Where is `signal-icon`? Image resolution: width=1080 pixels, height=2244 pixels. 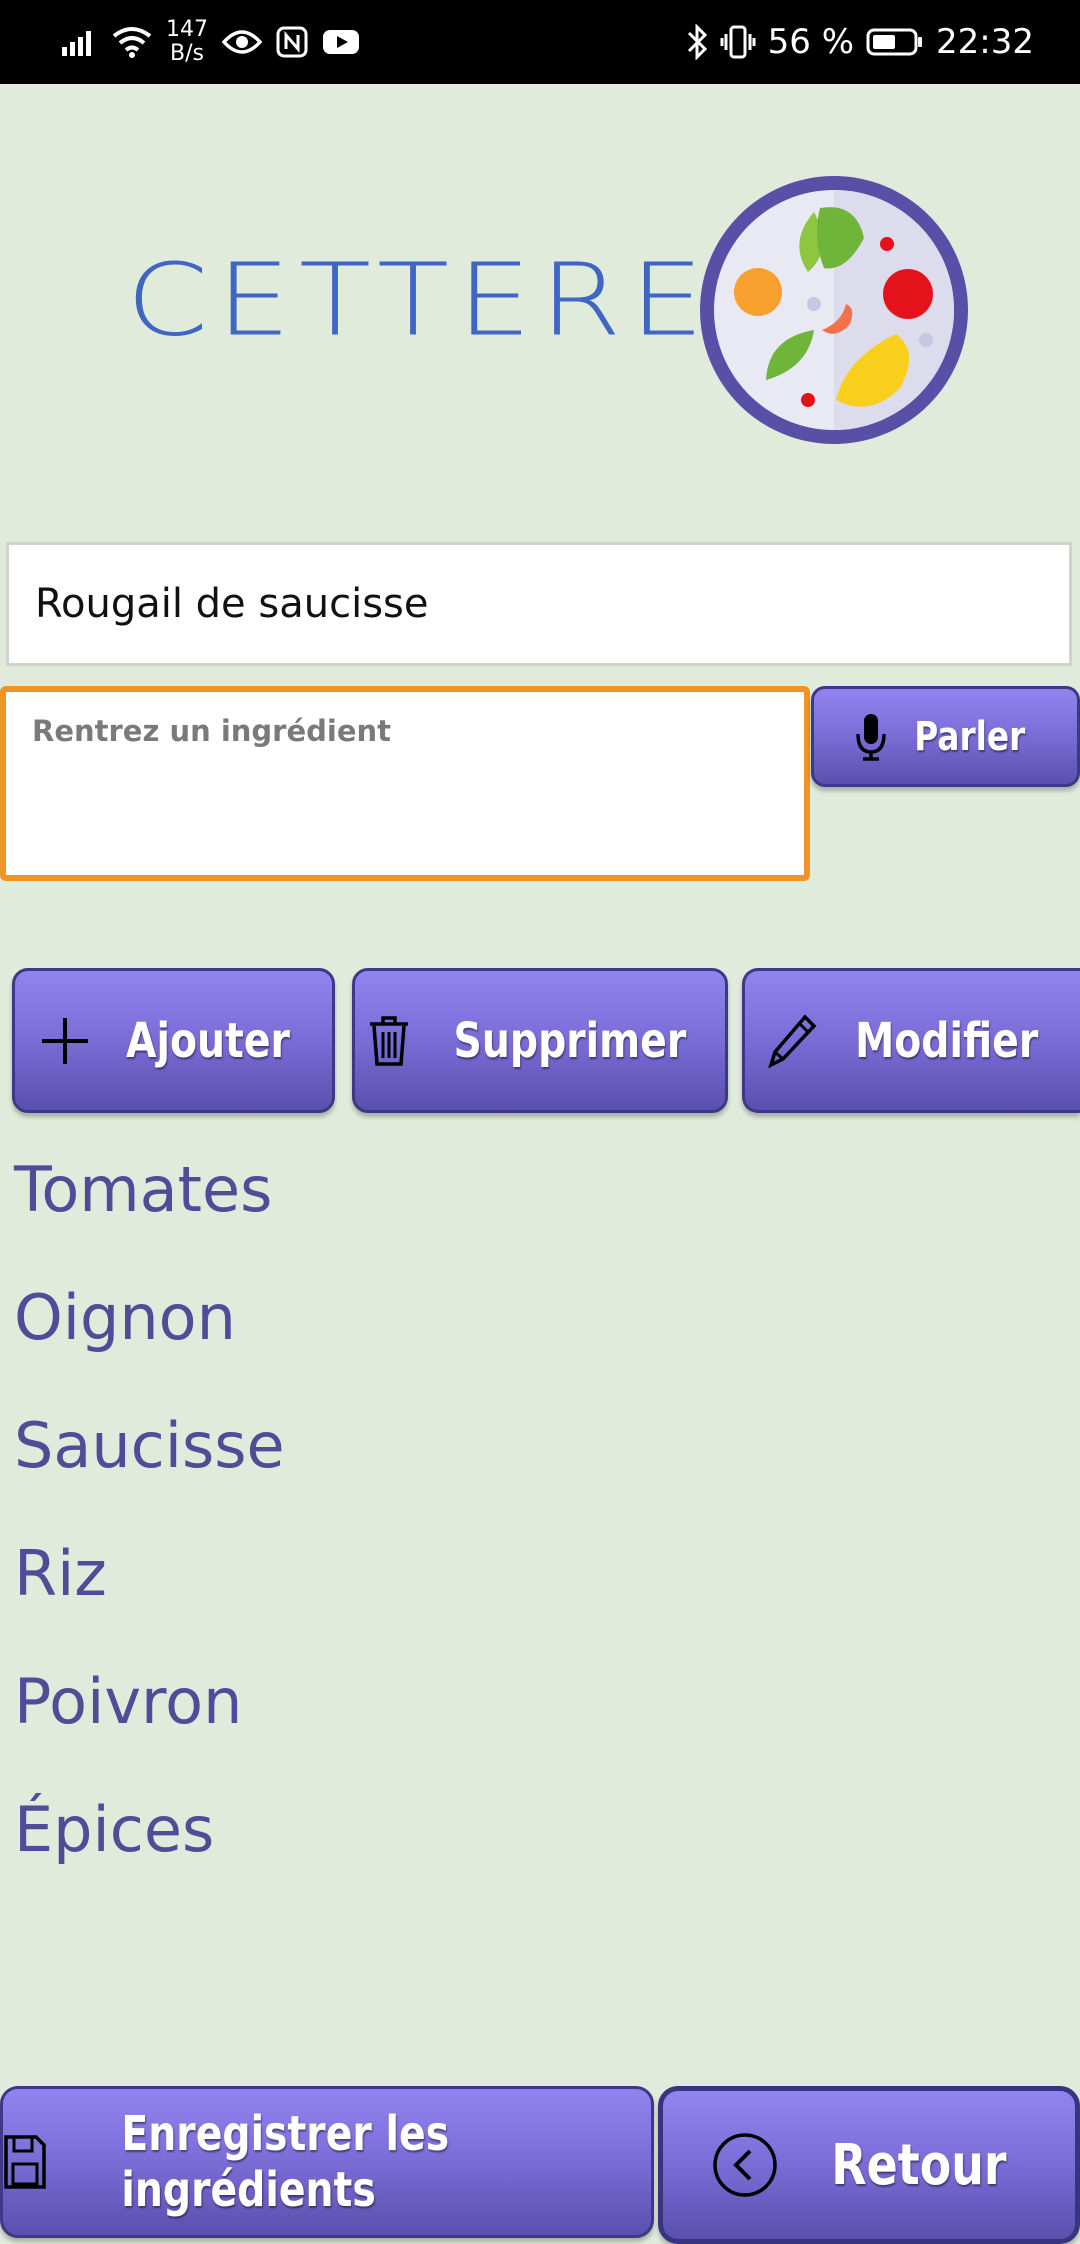
signal-icon is located at coordinates (76, 43).